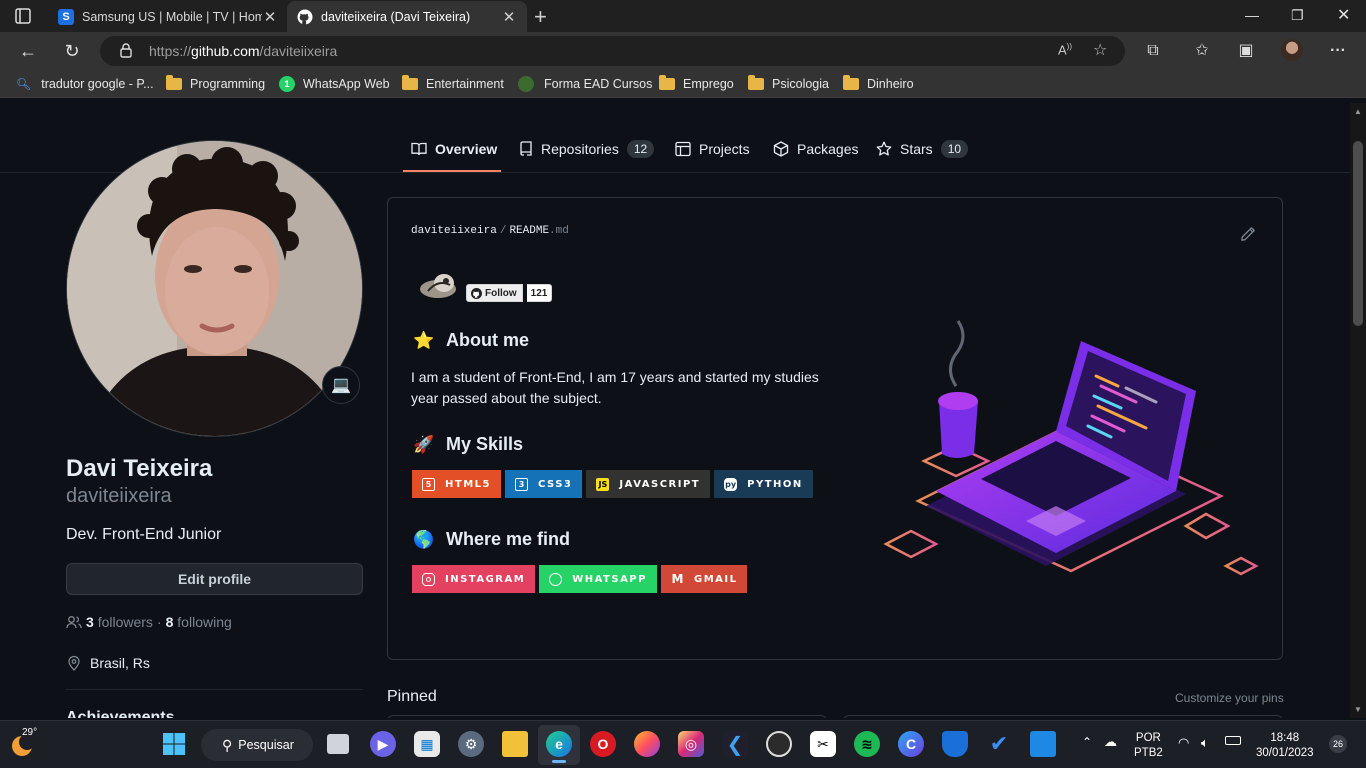  What do you see at coordinates (1148, 746) in the screenshot?
I see `language-indicator: POR PTB2` at bounding box center [1148, 746].